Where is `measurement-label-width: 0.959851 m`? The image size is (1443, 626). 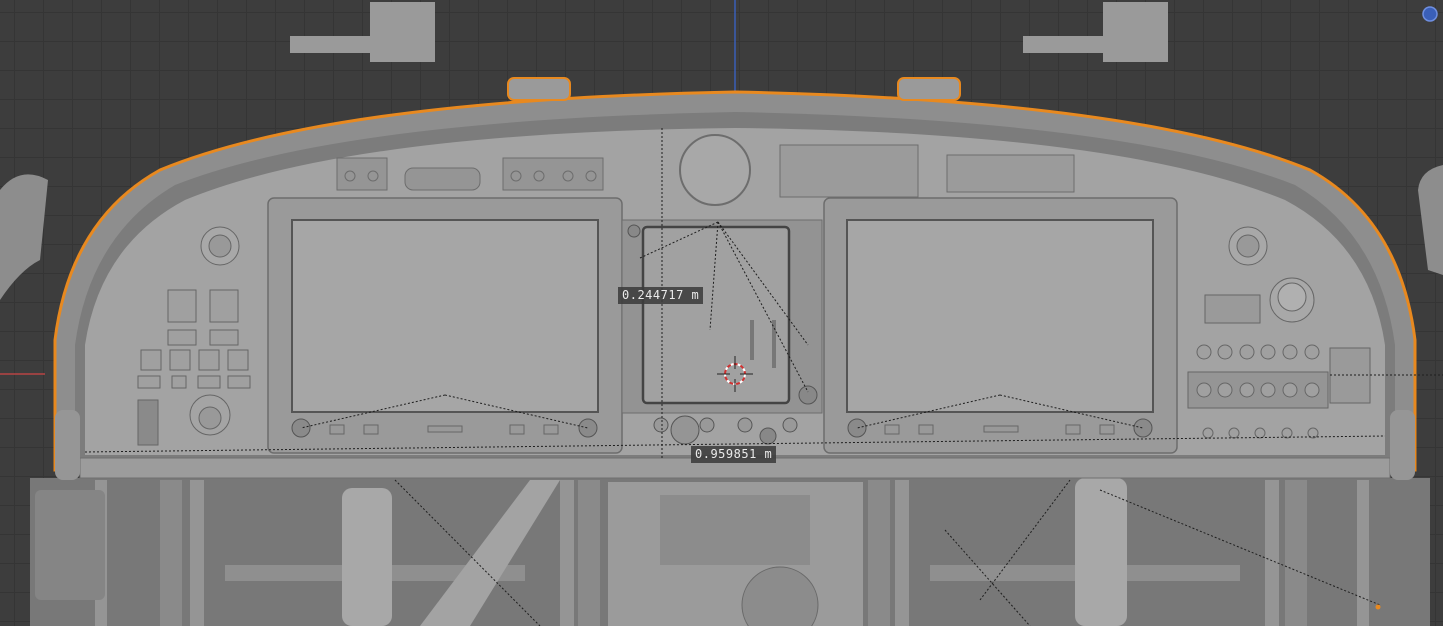
measurement-label-width: 0.959851 m is located at coordinates (734, 454).